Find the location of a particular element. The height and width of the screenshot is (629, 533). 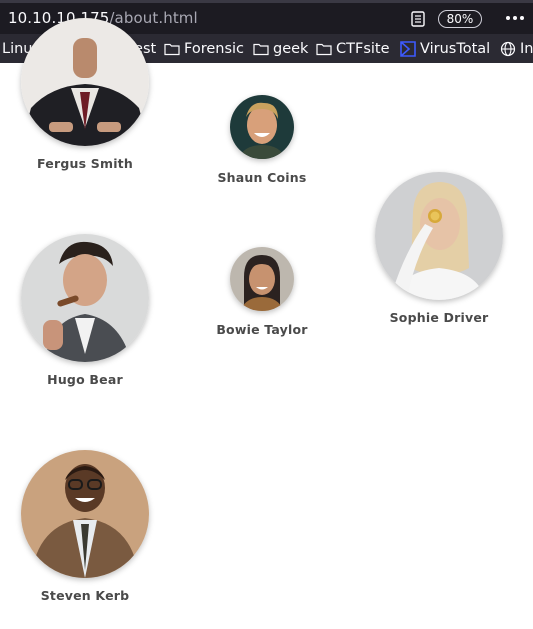

bookmark-folder-ctfsite: CTFsite is located at coordinates (353, 49).